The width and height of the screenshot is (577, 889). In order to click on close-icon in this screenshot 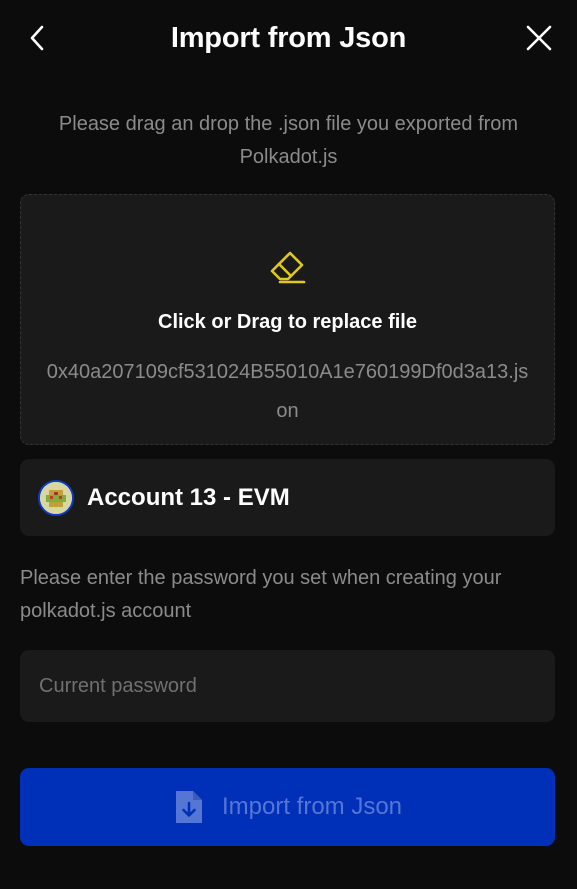, I will do `click(539, 38)`.